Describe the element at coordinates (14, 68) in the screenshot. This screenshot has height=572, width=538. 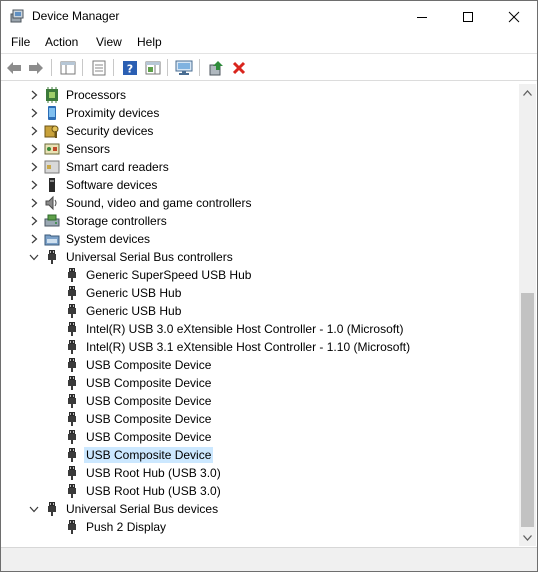
I see `back-icon` at that location.